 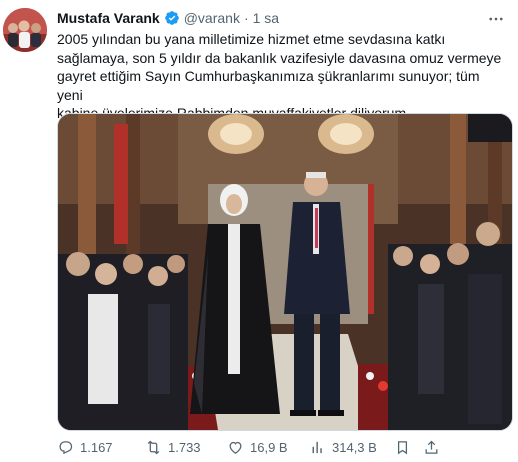 What do you see at coordinates (96, 447) in the screenshot?
I see `reply-count: 1.167` at bounding box center [96, 447].